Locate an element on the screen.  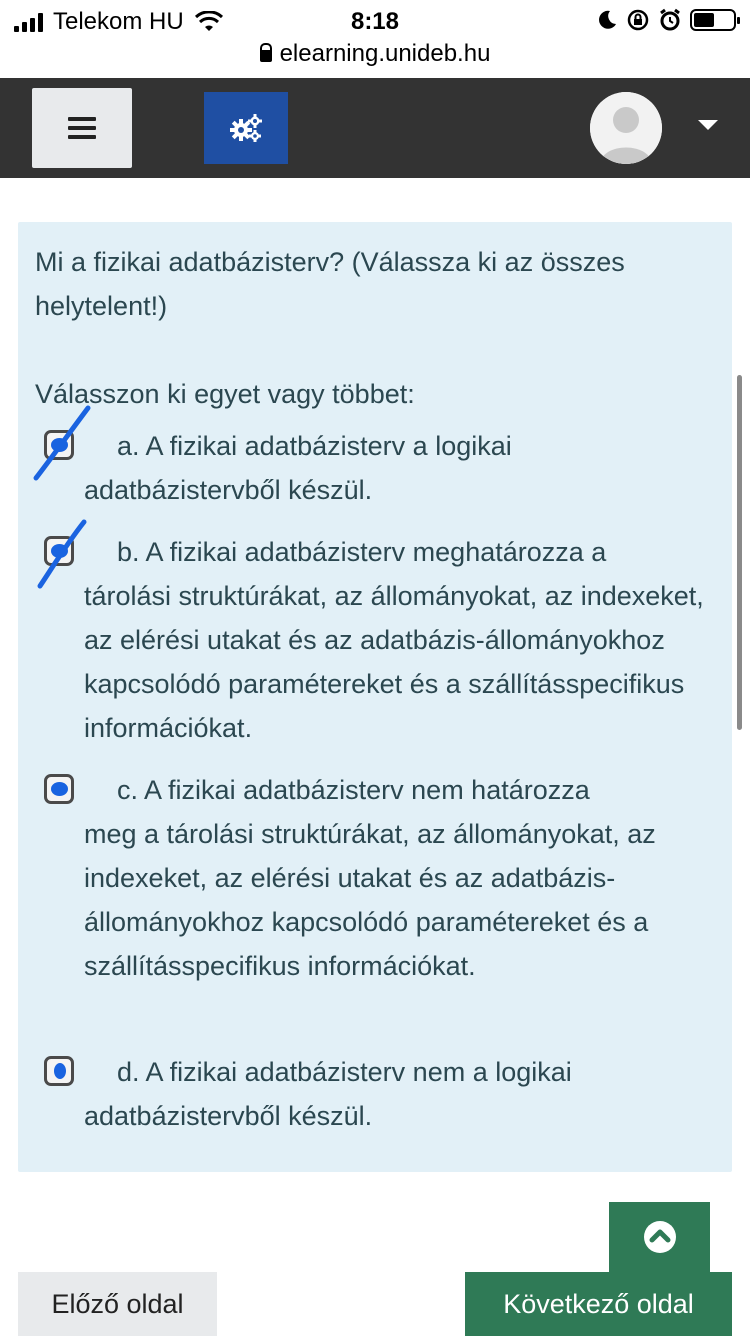
checkbox-d is located at coordinates (59, 1071).